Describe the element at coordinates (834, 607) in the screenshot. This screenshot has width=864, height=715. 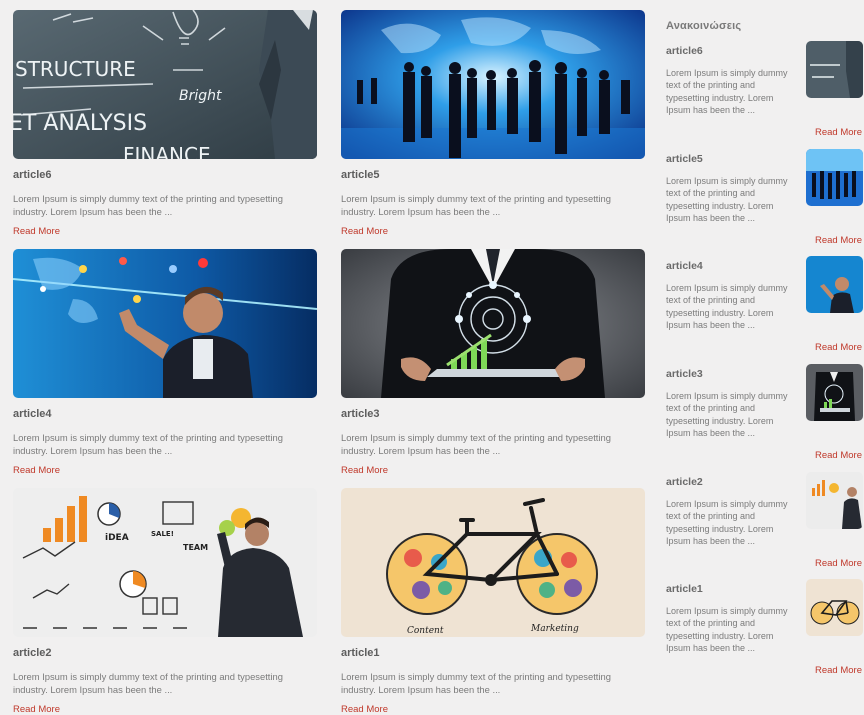
I see `sidebar-thumb-content-marketing` at that location.